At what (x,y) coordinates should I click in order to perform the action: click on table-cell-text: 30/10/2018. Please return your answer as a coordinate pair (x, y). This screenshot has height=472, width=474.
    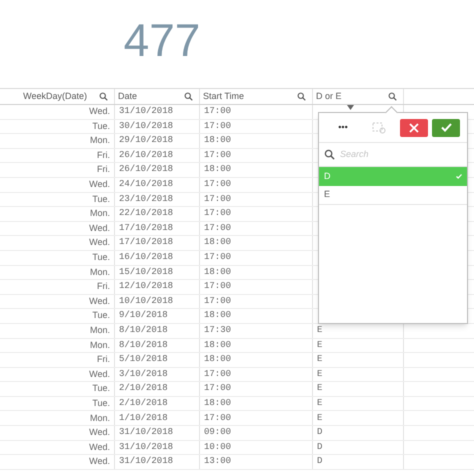
    Looking at the image, I should click on (146, 126).